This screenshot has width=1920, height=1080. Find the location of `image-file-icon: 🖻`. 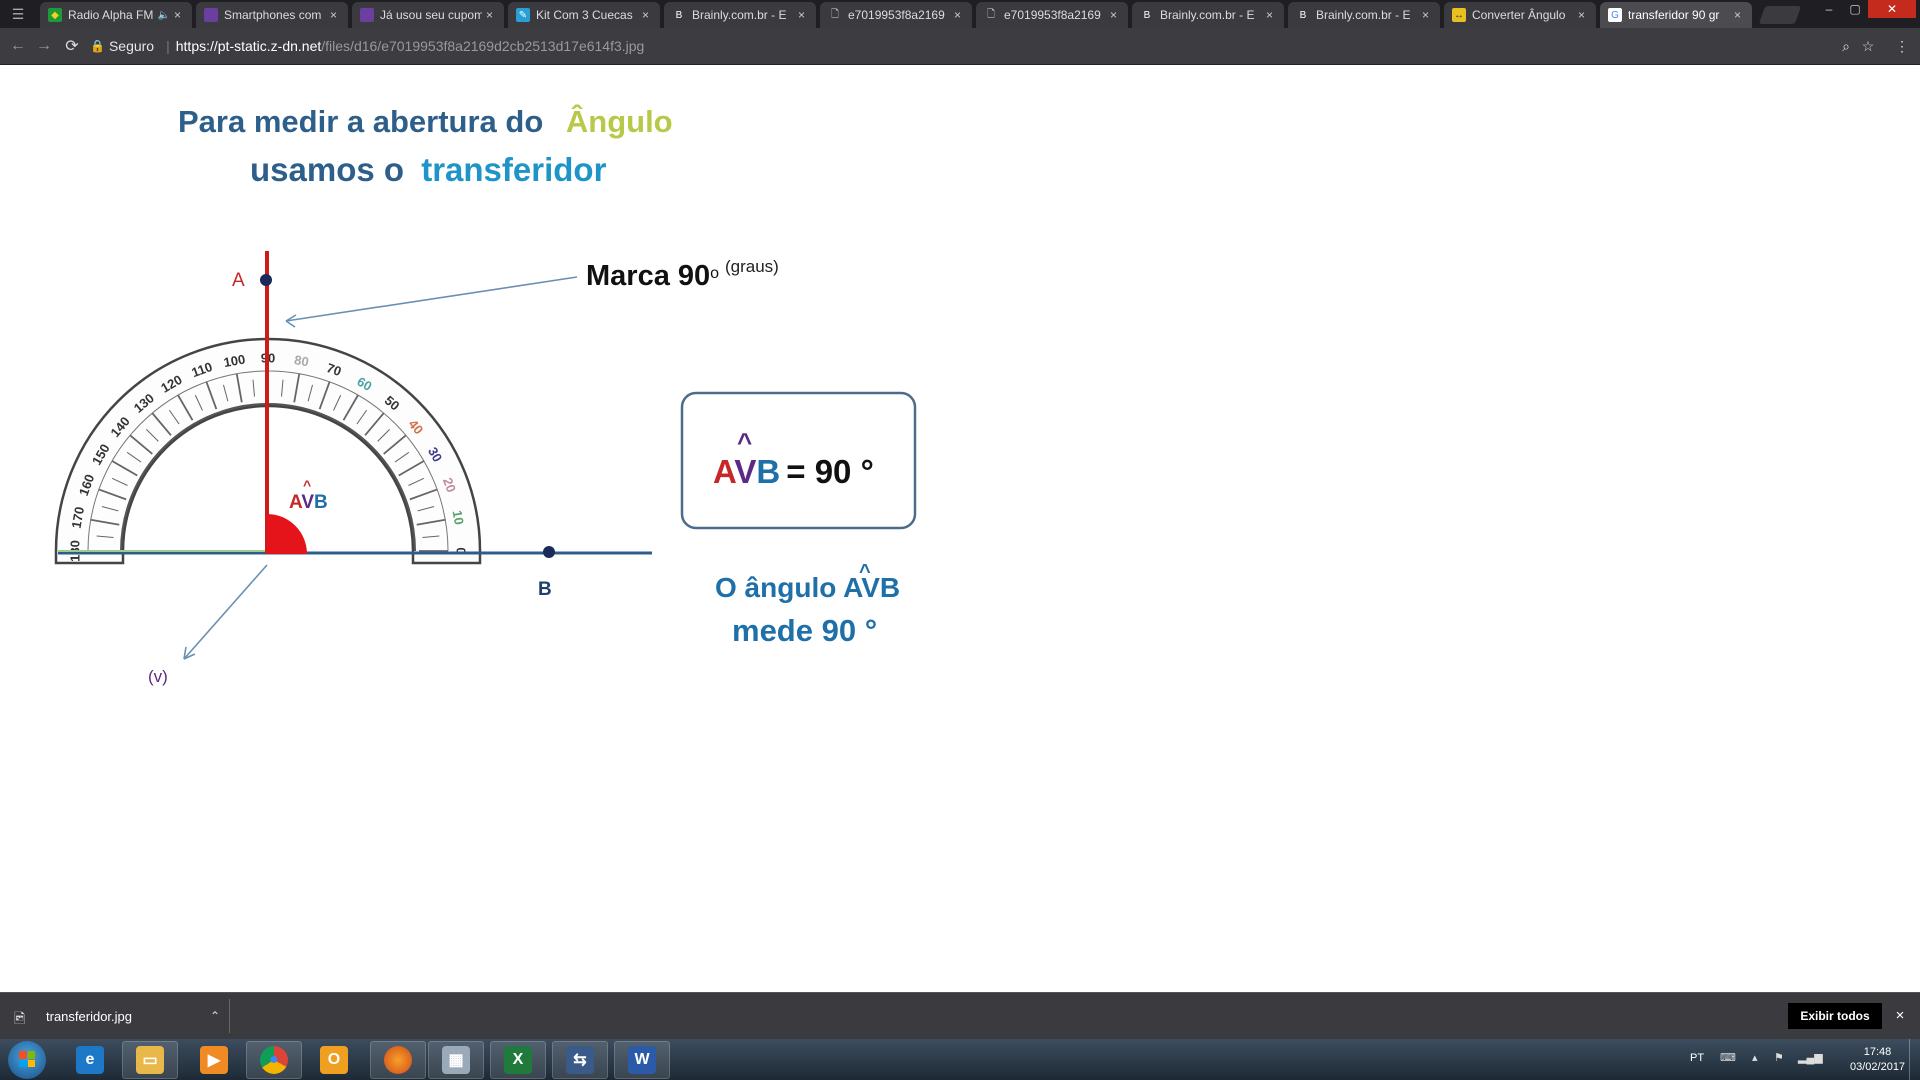

image-file-icon: 🖻 is located at coordinates (20, 1018).